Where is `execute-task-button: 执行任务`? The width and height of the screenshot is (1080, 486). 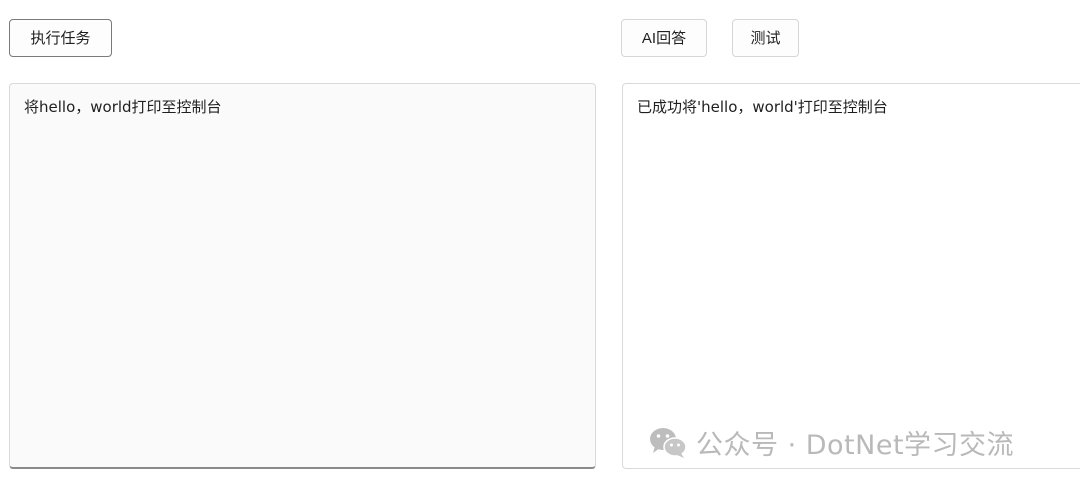
execute-task-button: 执行任务 is located at coordinates (60, 38).